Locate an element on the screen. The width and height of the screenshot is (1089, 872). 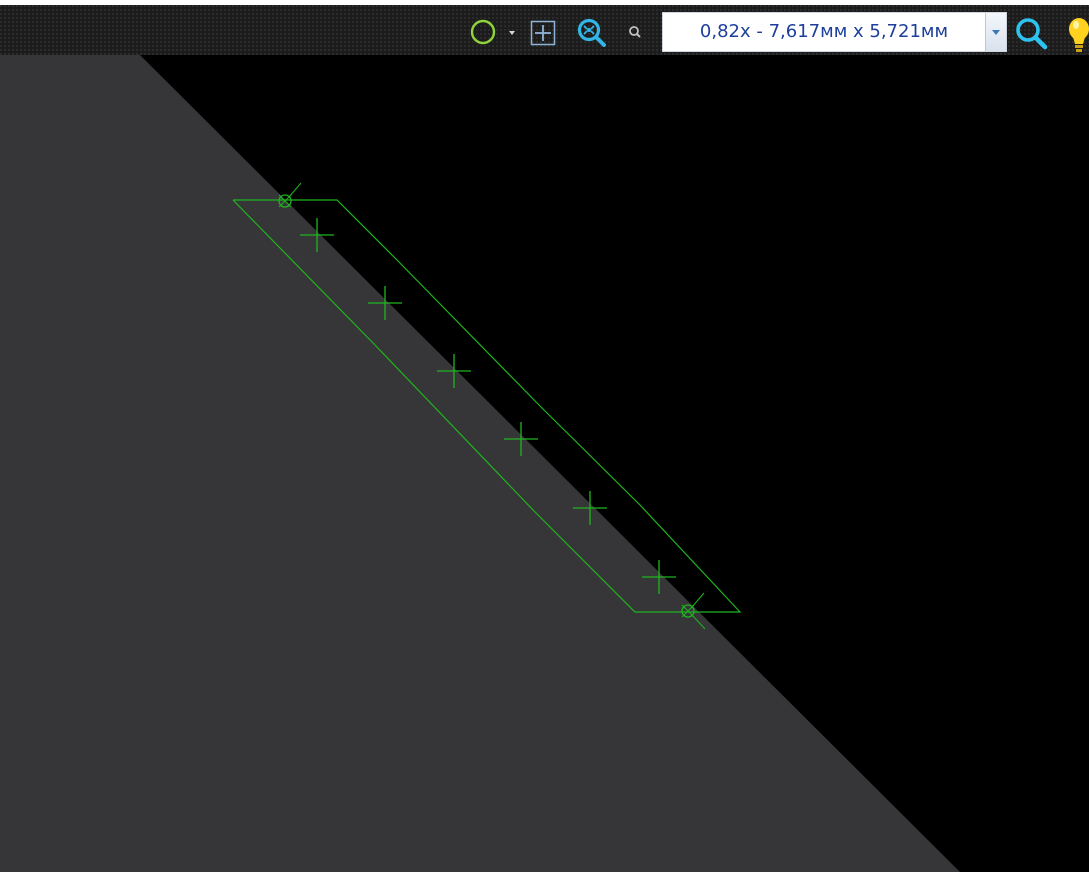
chevron-down-icon is located at coordinates (995, 32).